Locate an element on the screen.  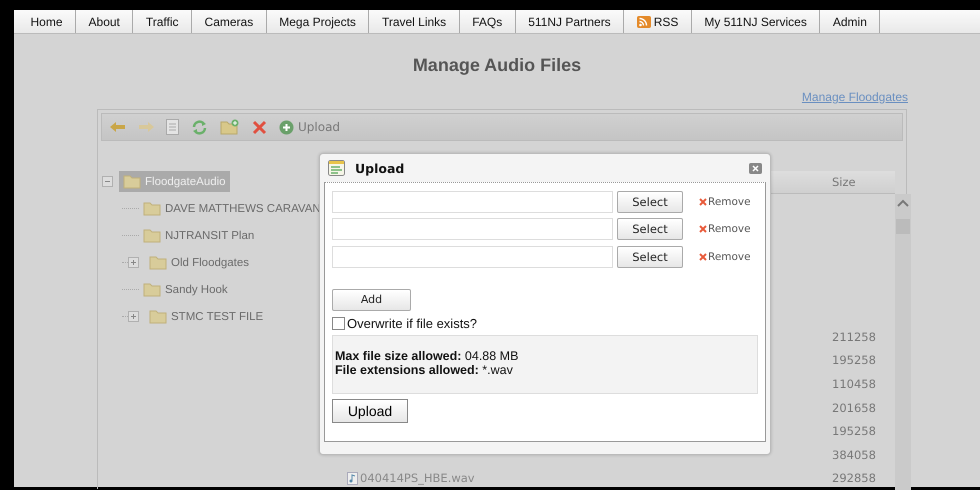
tree-item: Sandy Hook is located at coordinates (185, 289).